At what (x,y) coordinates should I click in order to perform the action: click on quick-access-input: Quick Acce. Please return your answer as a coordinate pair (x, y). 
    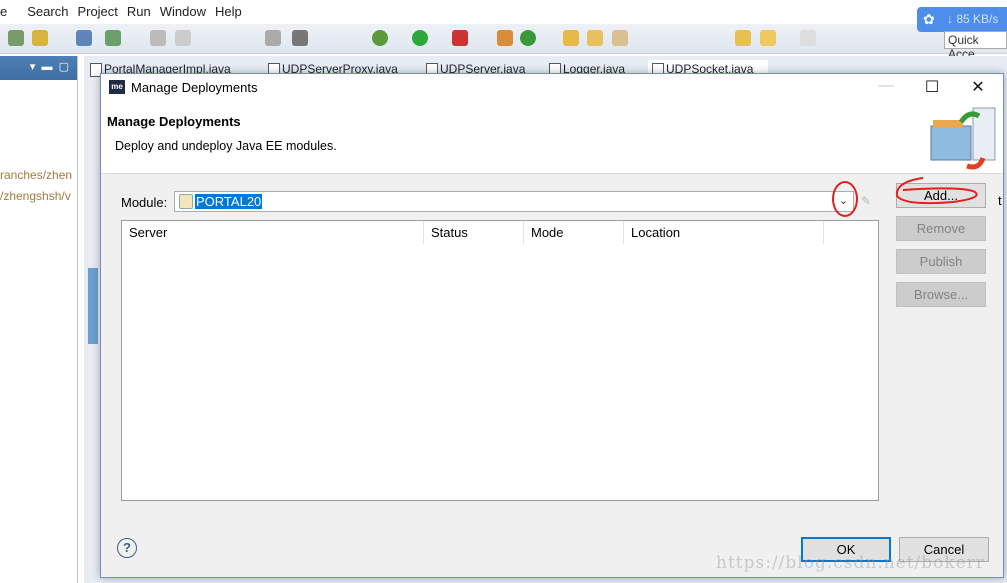
    Looking at the image, I should click on (975, 46).